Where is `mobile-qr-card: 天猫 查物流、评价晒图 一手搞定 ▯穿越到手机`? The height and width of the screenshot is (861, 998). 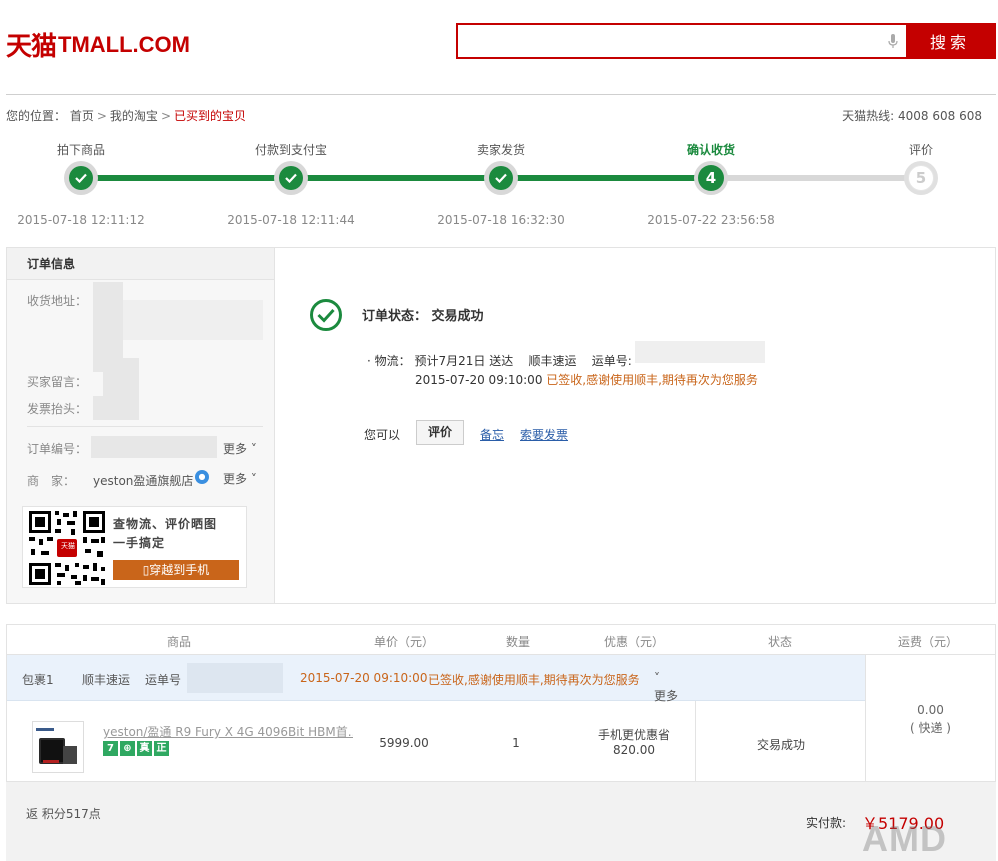
mobile-qr-card: 天猫 查物流、评价晒图 一手搞定 ▯穿越到手机 is located at coordinates (134, 547).